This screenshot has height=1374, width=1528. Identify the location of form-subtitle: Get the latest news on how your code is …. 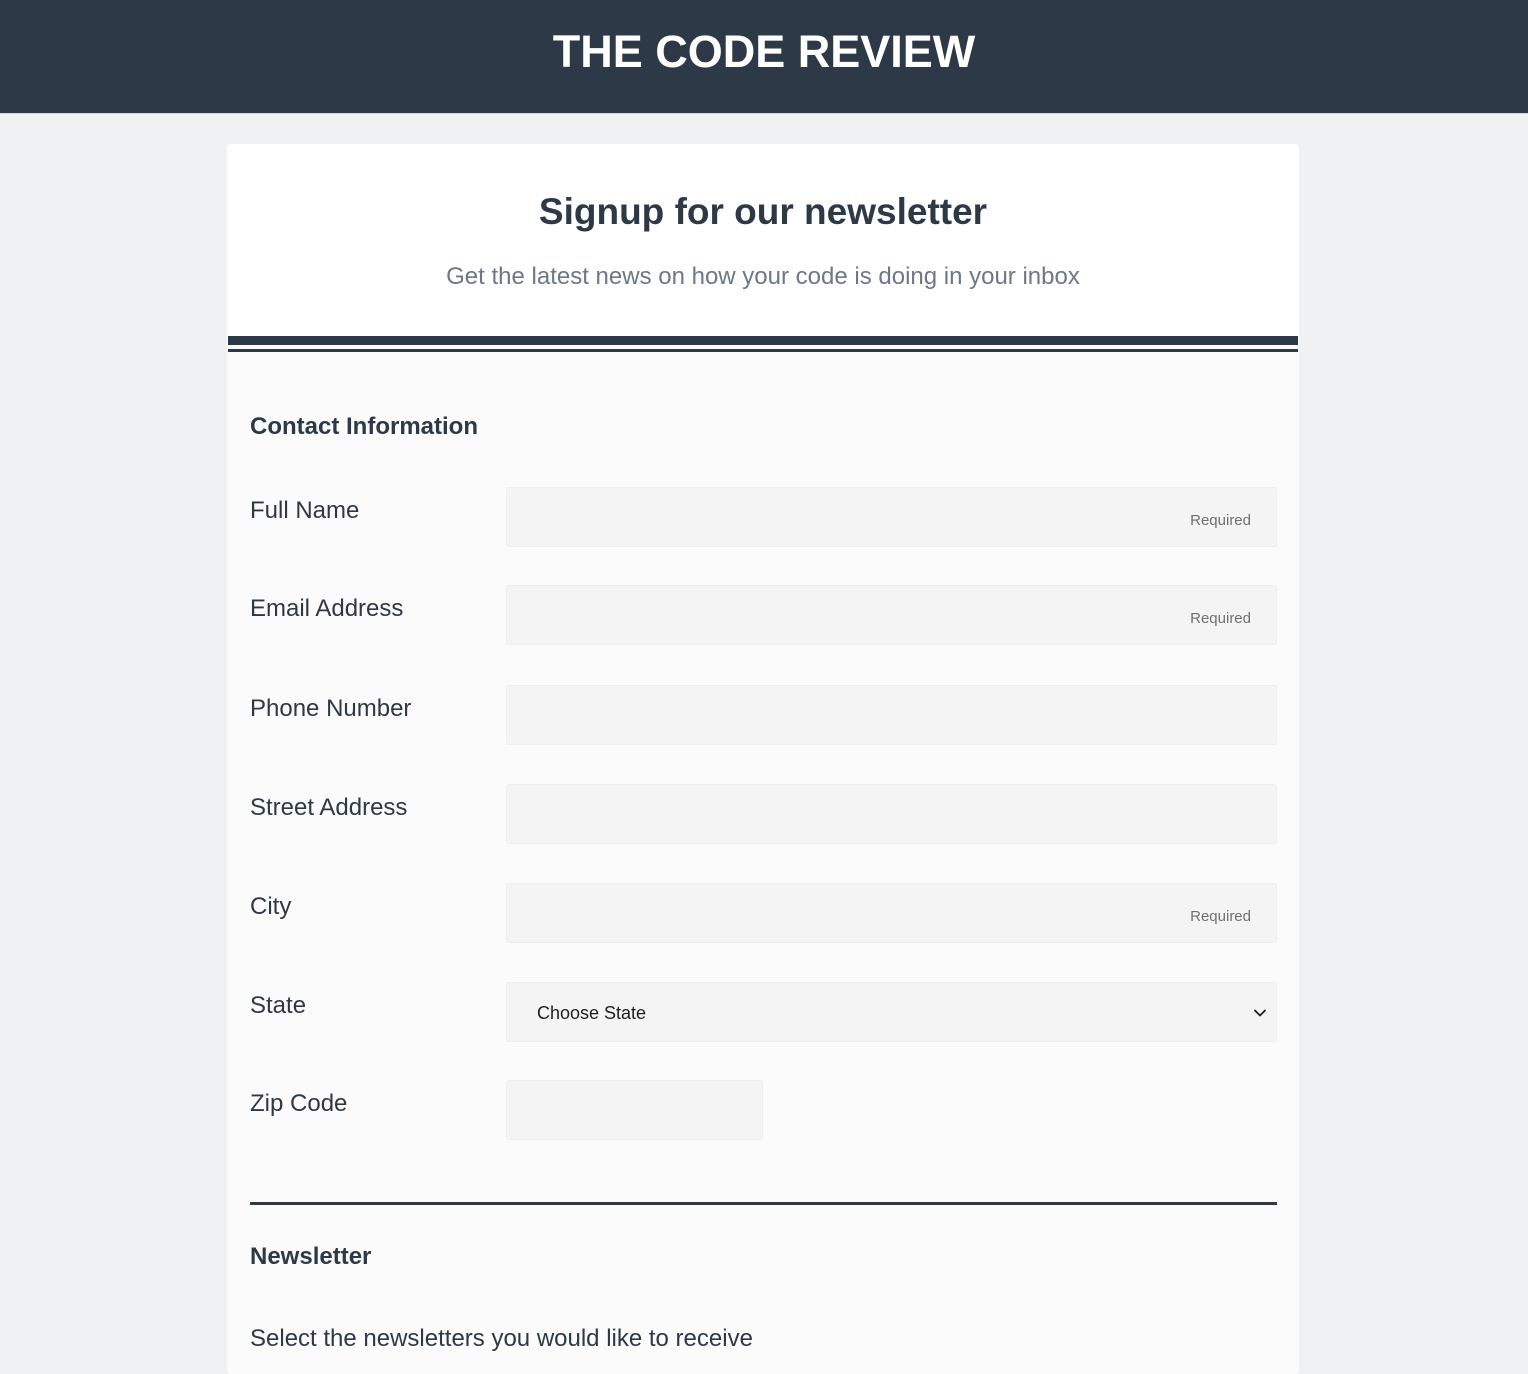
(763, 276).